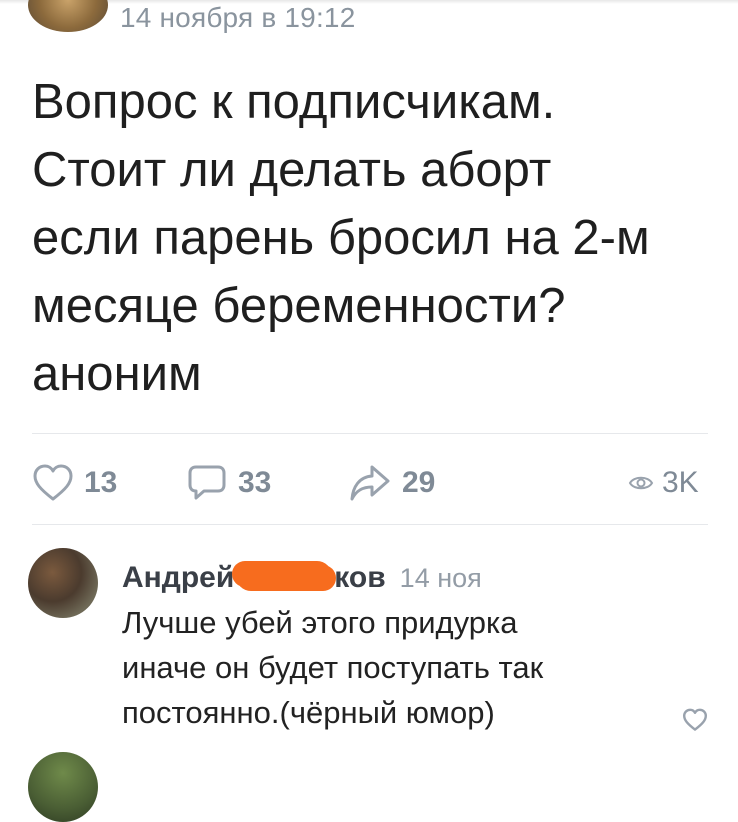 The image size is (738, 822). I want to click on post-date: 14 ноября в 19:12, so click(237, 18).